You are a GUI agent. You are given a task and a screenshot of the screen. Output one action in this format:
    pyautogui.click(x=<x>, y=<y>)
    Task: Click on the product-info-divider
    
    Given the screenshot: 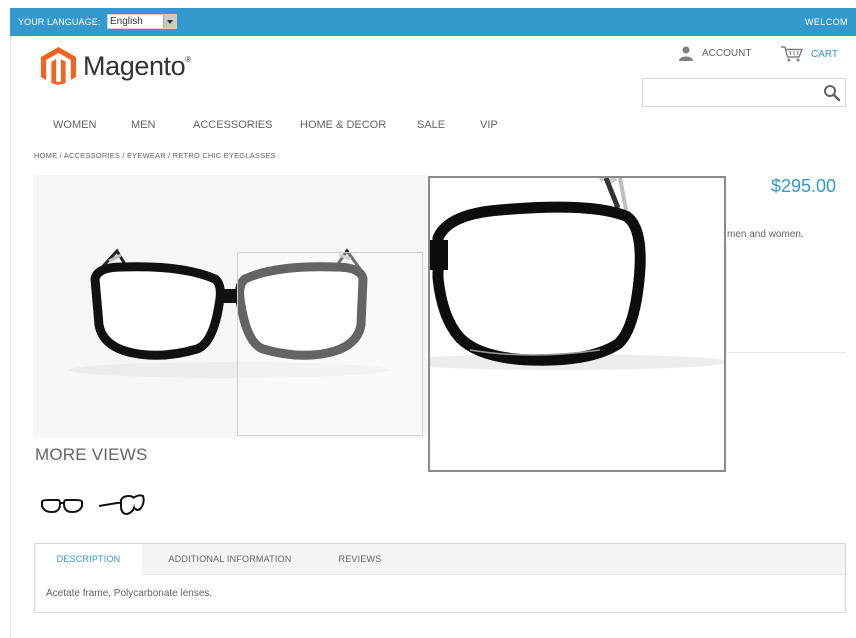 What is the action you would take?
    pyautogui.click(x=726, y=299)
    